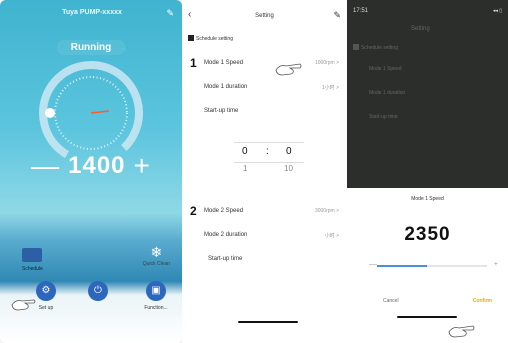  I want to click on mode1-startup-label: Start-up time, so click(221, 111).